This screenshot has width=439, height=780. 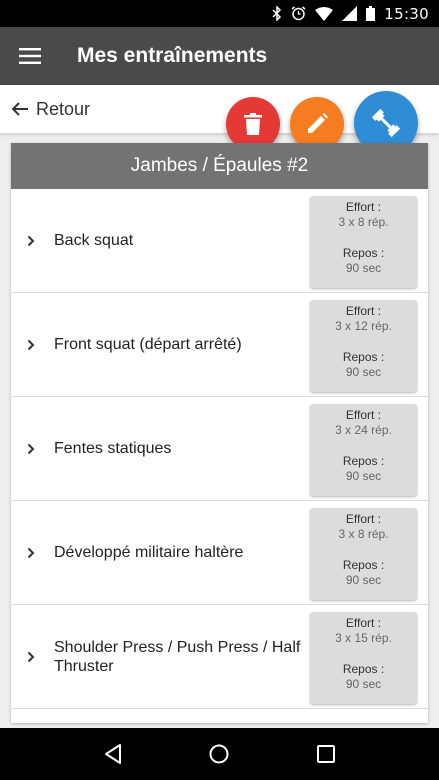 I want to click on signal-icon, so click(x=350, y=13).